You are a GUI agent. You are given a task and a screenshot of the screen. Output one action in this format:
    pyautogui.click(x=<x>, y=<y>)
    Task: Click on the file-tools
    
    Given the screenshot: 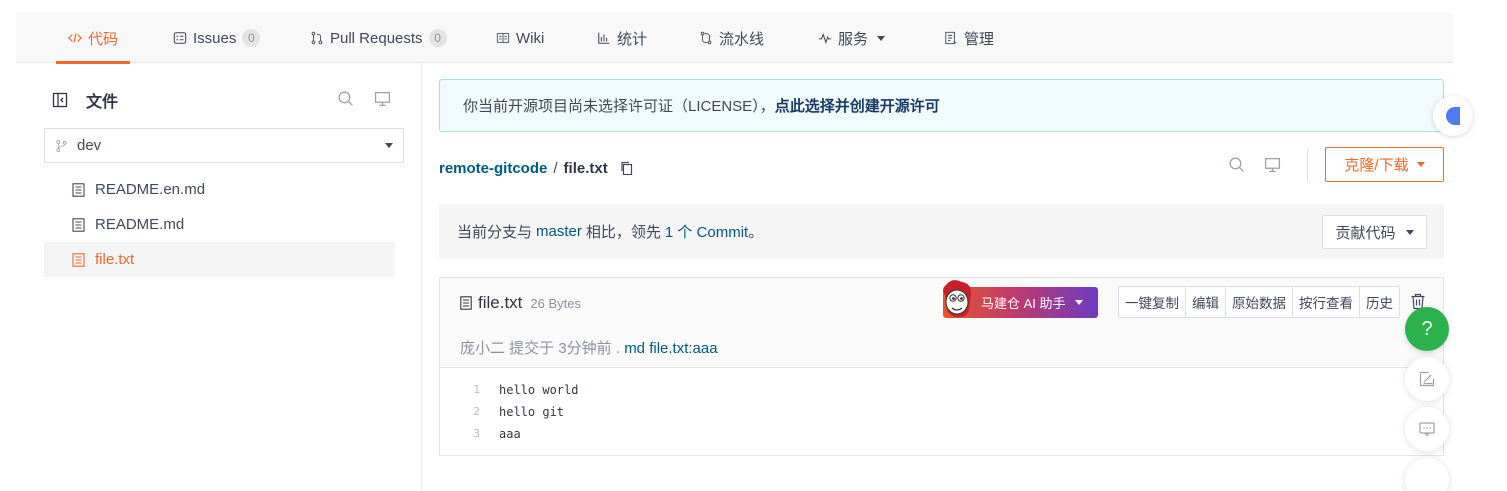 What is the action you would take?
    pyautogui.click(x=1254, y=164)
    